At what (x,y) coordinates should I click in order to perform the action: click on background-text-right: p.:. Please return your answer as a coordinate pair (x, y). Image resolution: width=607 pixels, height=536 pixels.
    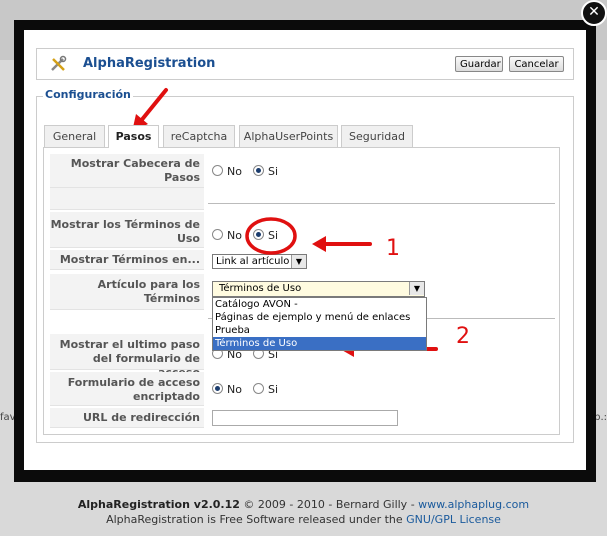
    Looking at the image, I should click on (600, 417).